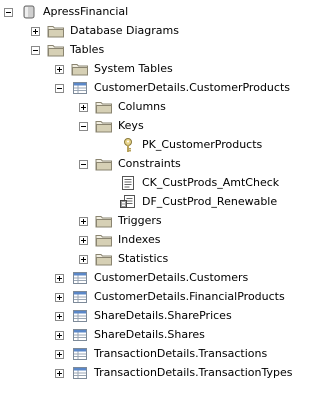 The image size is (329, 414). I want to click on tree-node-label: Database Diagrams, so click(124, 30).